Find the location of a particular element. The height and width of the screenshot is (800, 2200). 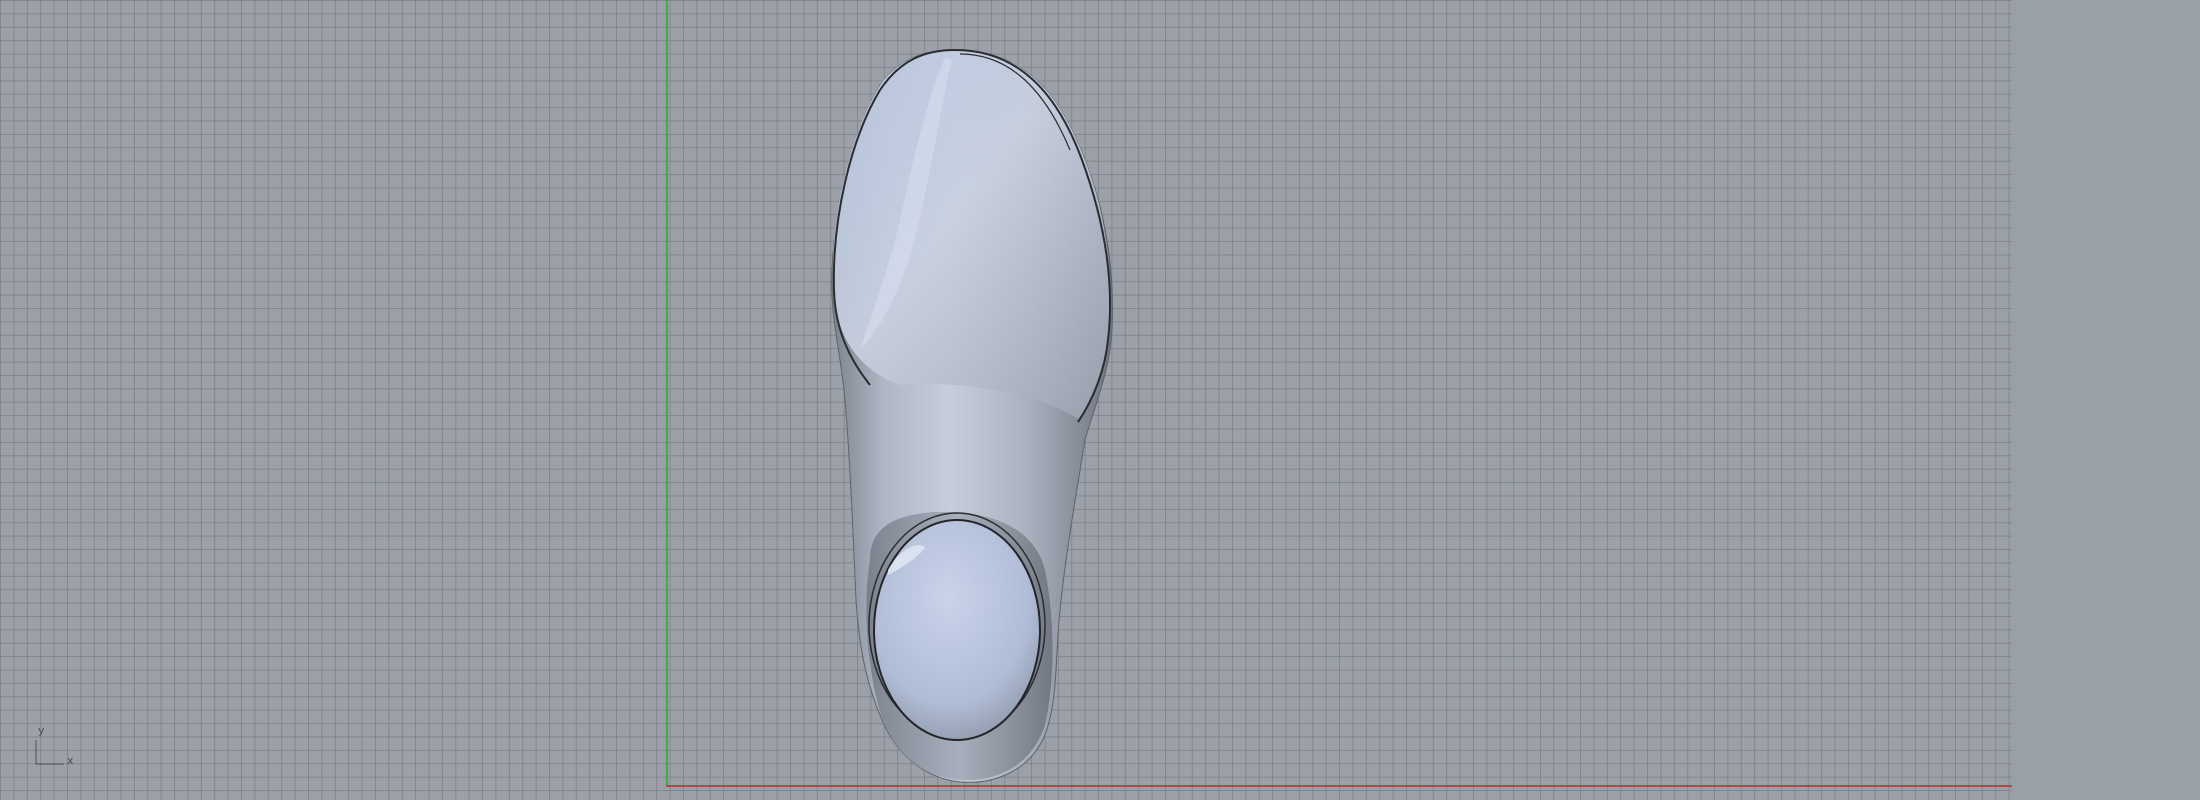

y-axis-label: y is located at coordinates (41, 730).